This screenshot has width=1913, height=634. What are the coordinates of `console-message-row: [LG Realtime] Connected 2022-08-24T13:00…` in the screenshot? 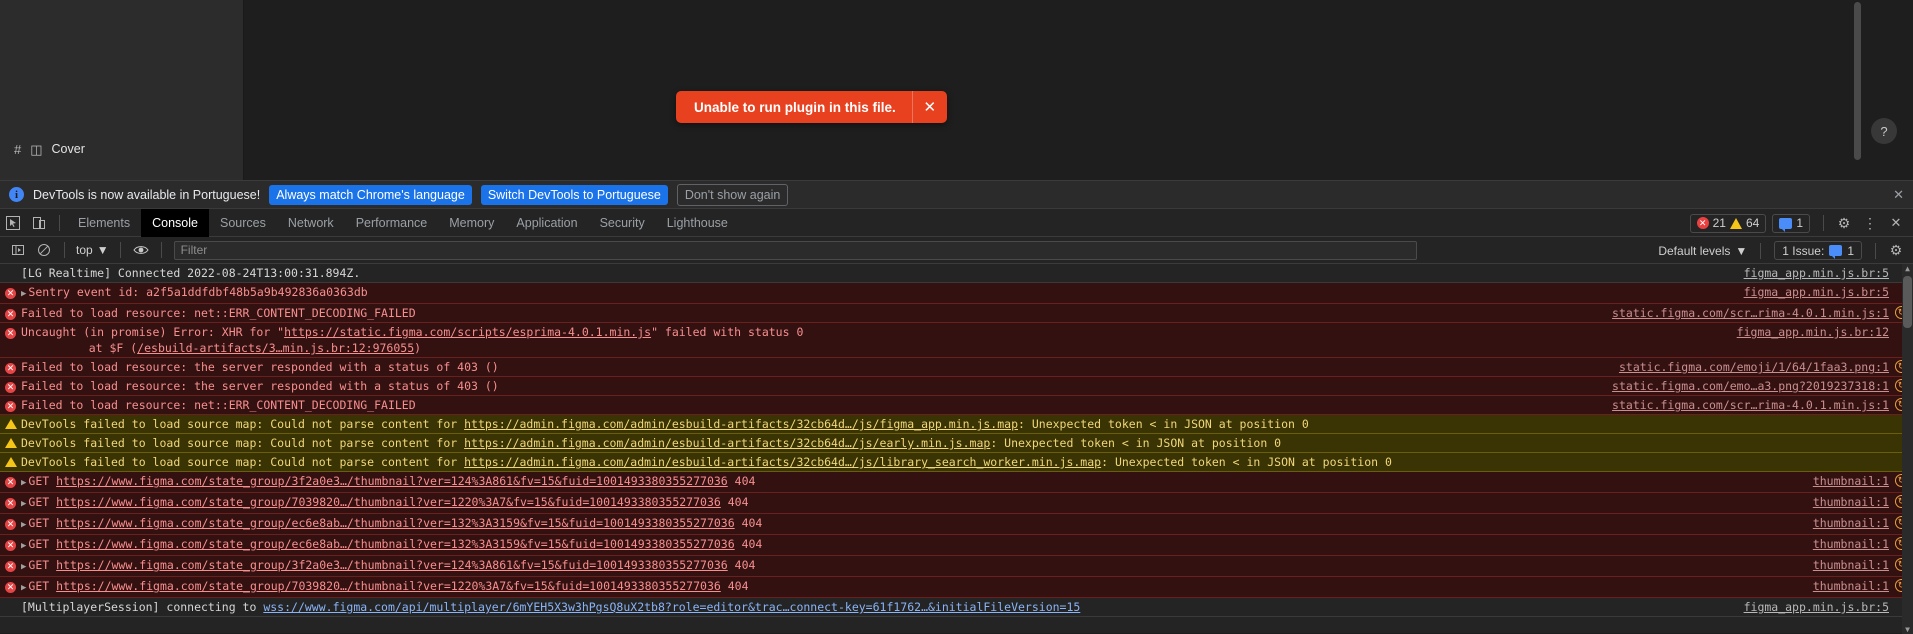 It's located at (956, 273).